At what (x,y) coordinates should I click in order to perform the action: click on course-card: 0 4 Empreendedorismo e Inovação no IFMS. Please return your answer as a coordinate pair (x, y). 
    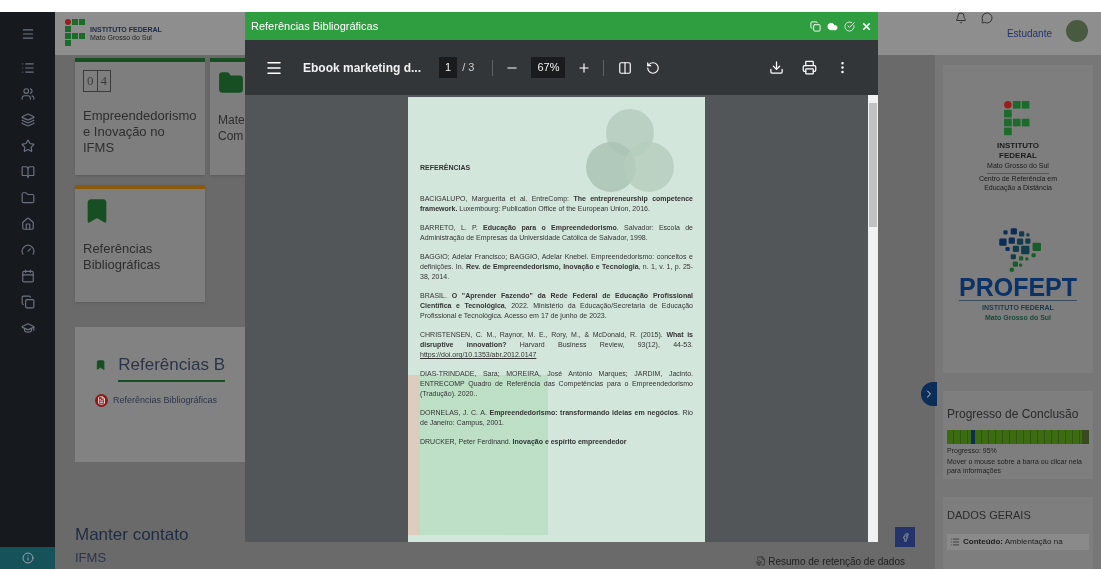
    Looking at the image, I should click on (140, 116).